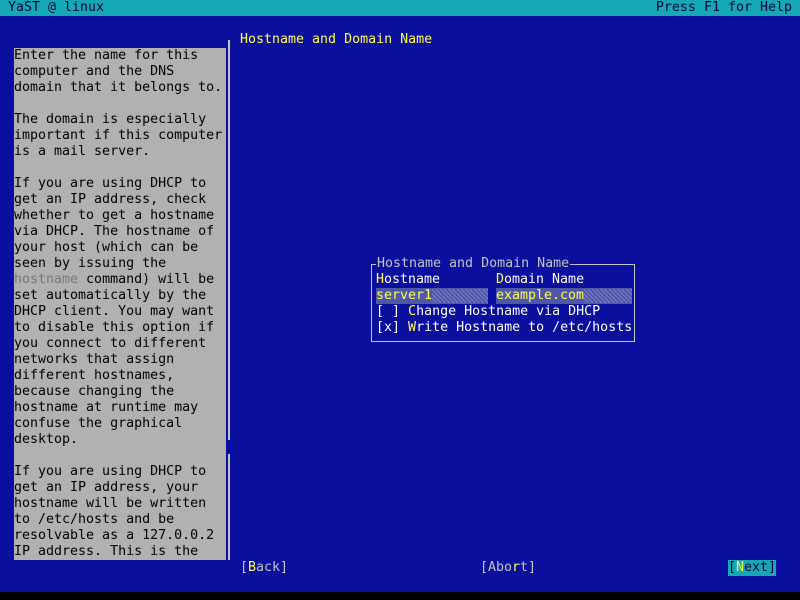 This screenshot has height=600, width=800. What do you see at coordinates (516, 567) in the screenshot?
I see `abort-button-hotkey: r` at bounding box center [516, 567].